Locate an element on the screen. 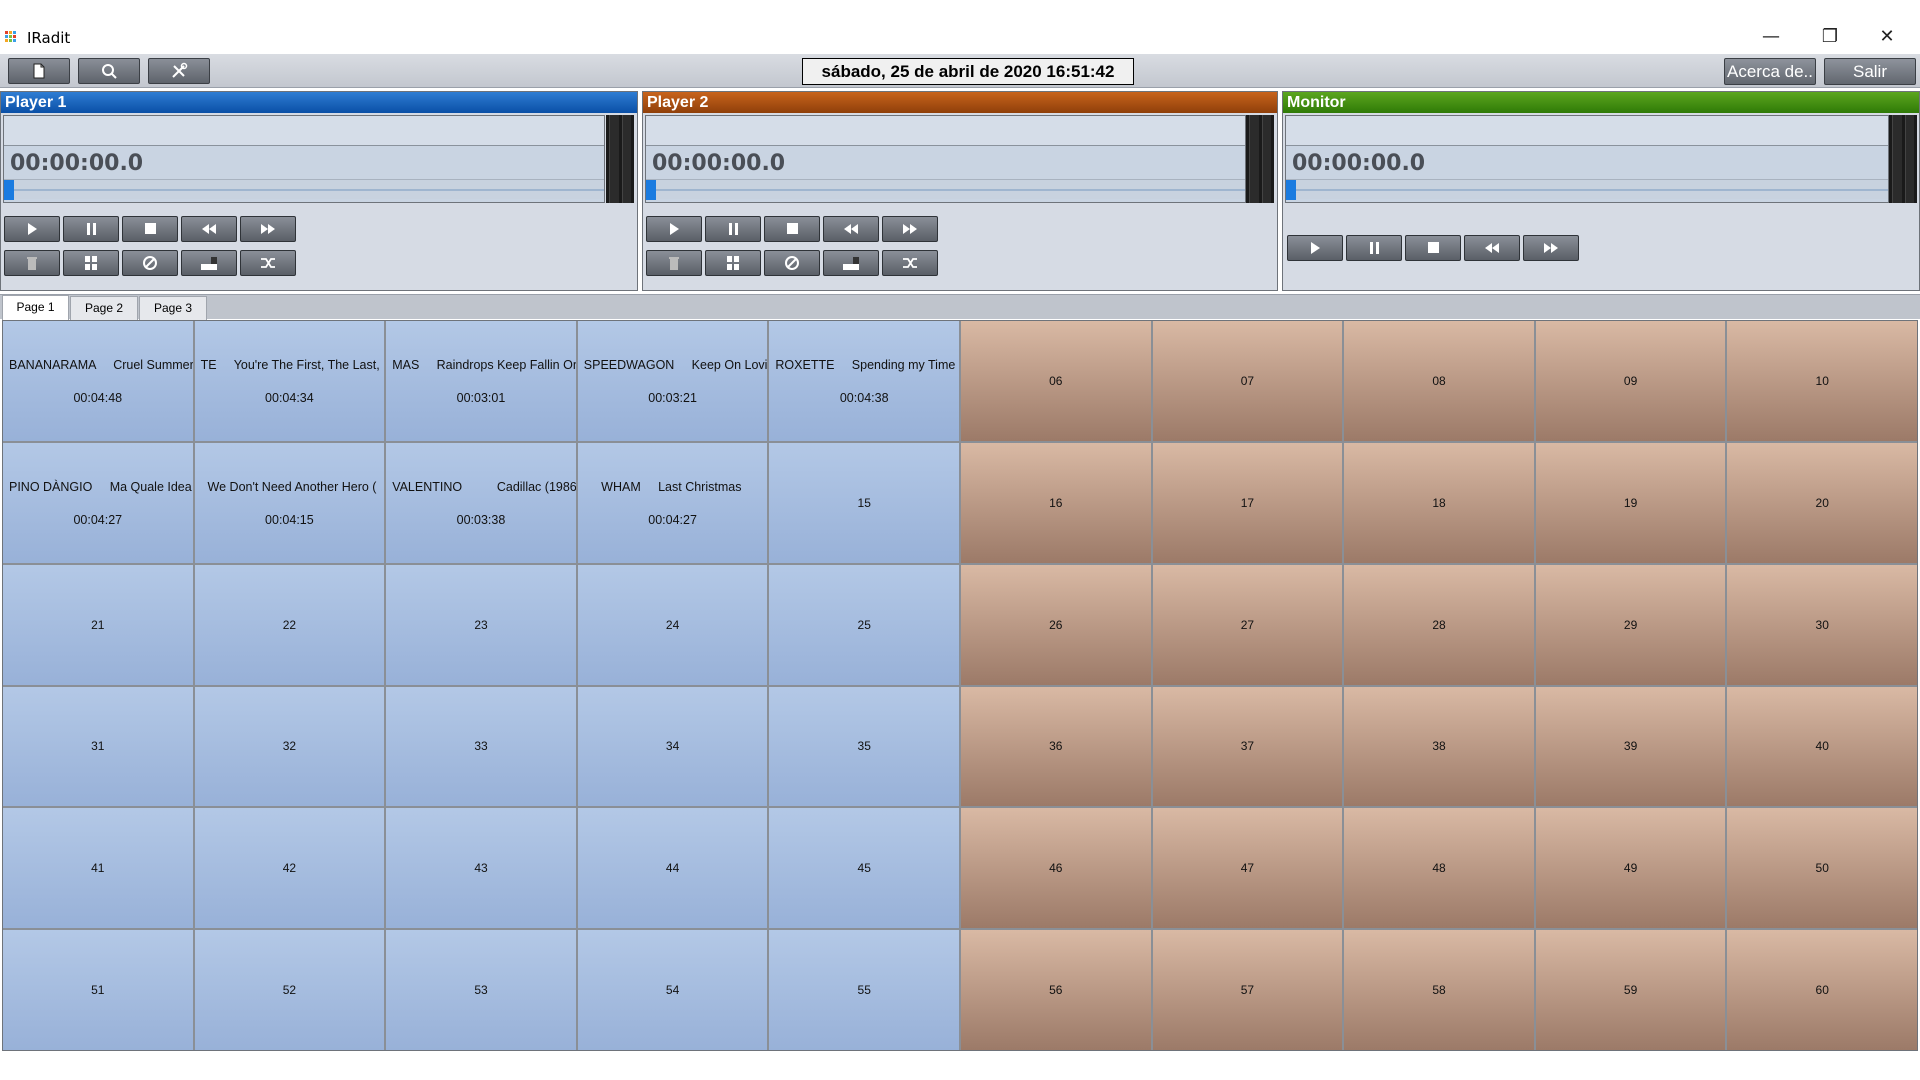  cart-cell-48: 48 is located at coordinates (1439, 868).